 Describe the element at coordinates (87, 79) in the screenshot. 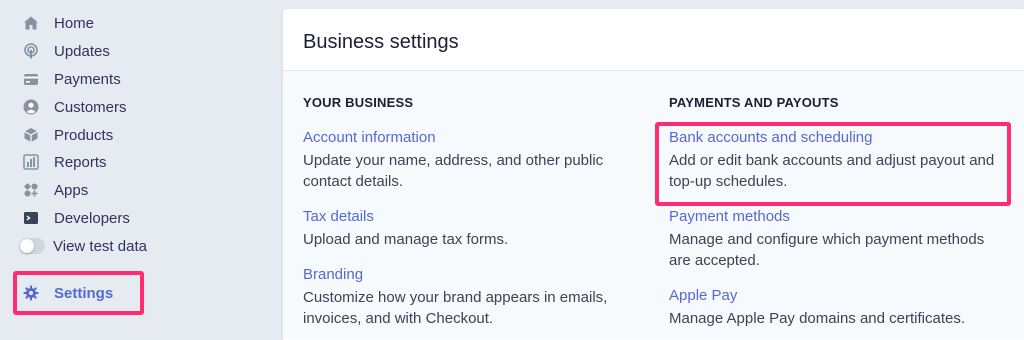

I see `sidebar-item-label: Payments` at that location.